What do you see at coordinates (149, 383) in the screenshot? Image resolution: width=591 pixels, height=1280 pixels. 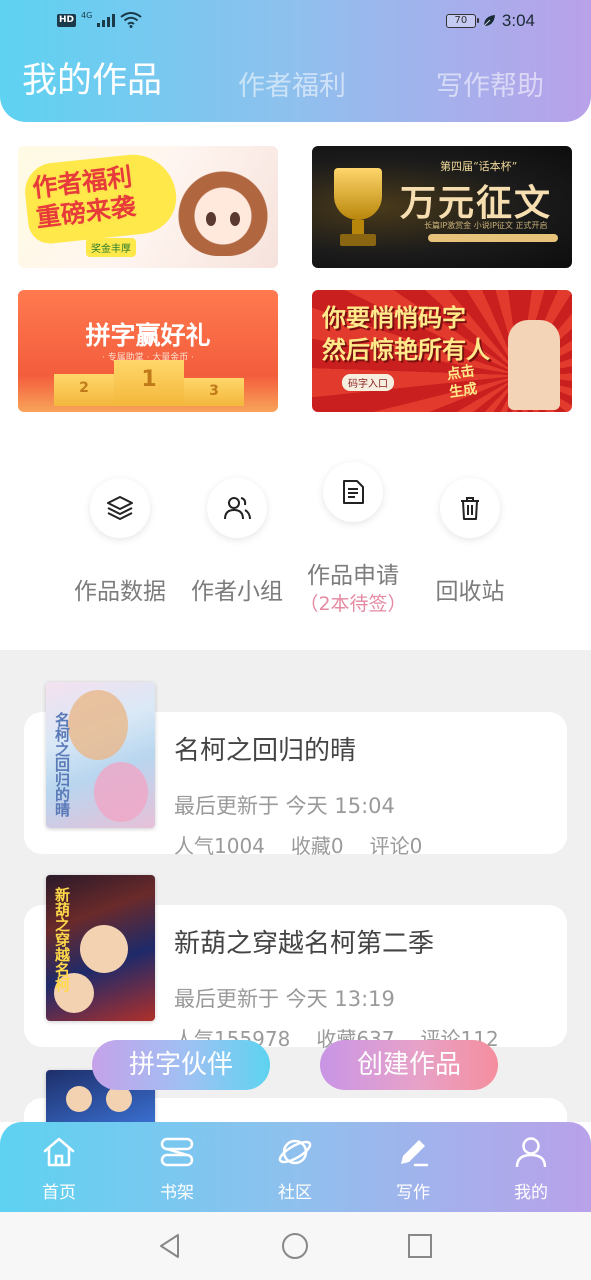 I see `podium-first: 1` at bounding box center [149, 383].